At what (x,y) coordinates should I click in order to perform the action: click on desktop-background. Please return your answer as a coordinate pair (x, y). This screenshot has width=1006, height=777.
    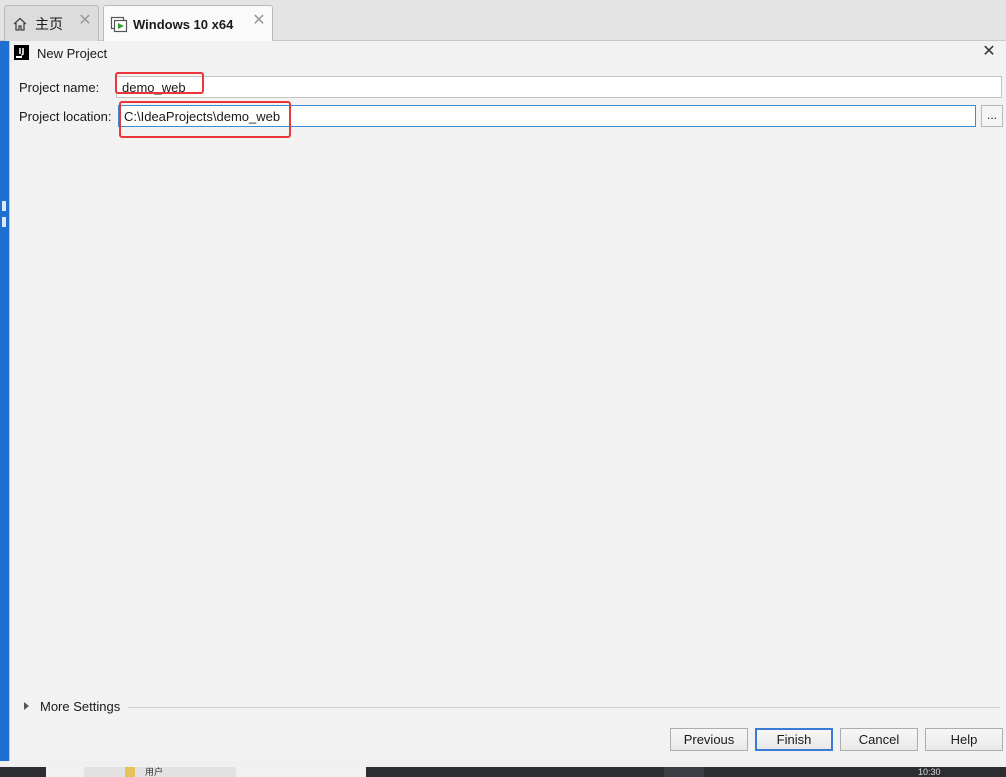
    Looking at the image, I should click on (4, 401).